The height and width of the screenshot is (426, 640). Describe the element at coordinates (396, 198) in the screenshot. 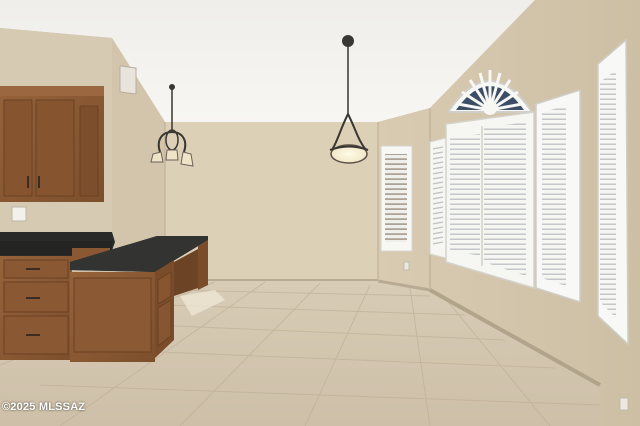

I see `back-window` at that location.